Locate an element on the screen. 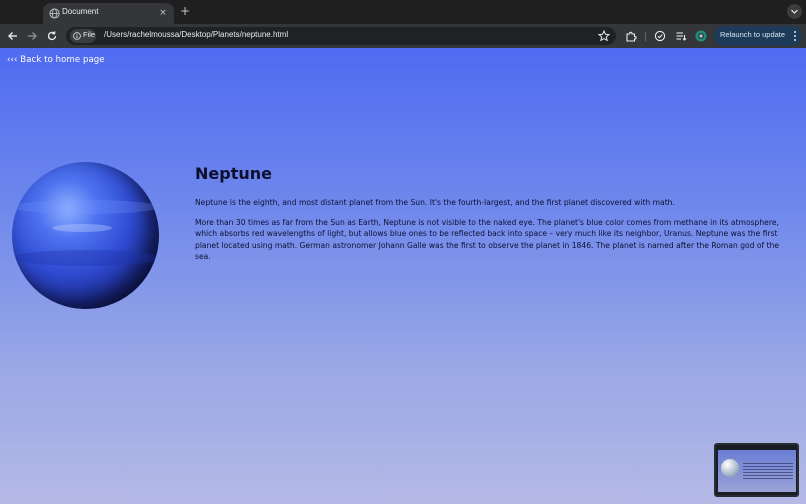  planet-storm is located at coordinates (82, 228).